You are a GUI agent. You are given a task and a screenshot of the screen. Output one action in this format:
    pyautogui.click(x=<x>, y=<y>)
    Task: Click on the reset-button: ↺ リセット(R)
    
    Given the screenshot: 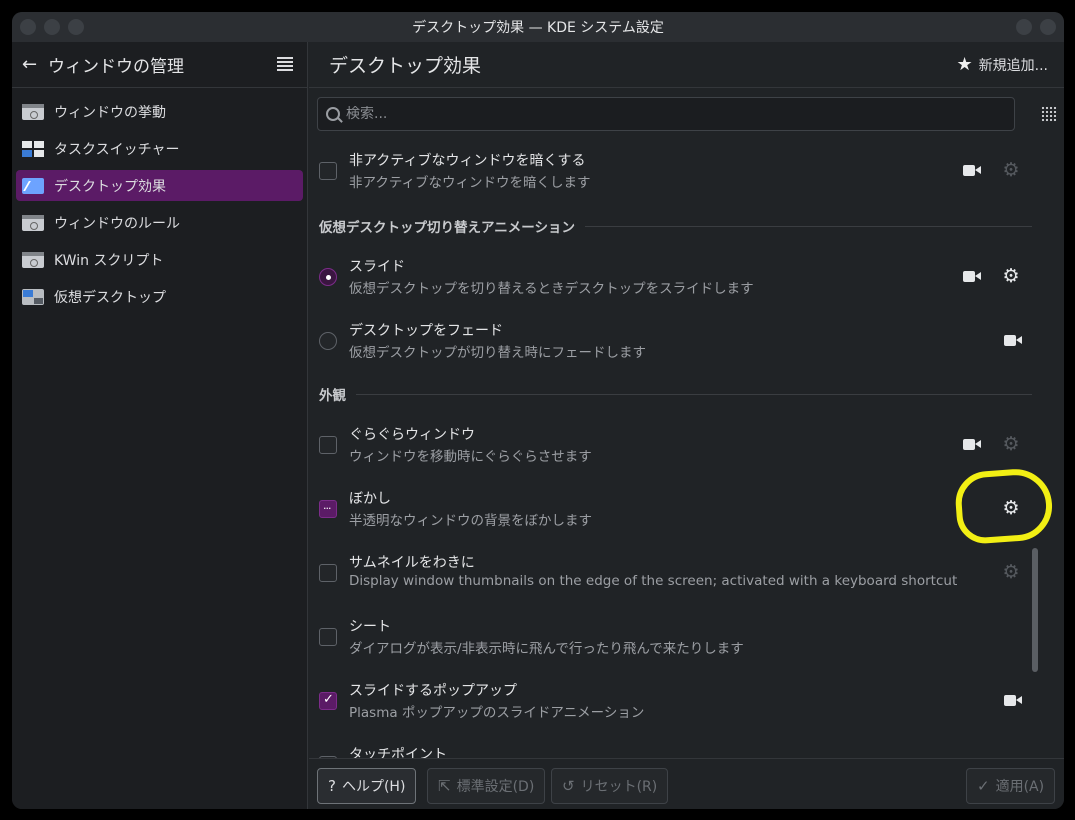 What is the action you would take?
    pyautogui.click(x=610, y=786)
    